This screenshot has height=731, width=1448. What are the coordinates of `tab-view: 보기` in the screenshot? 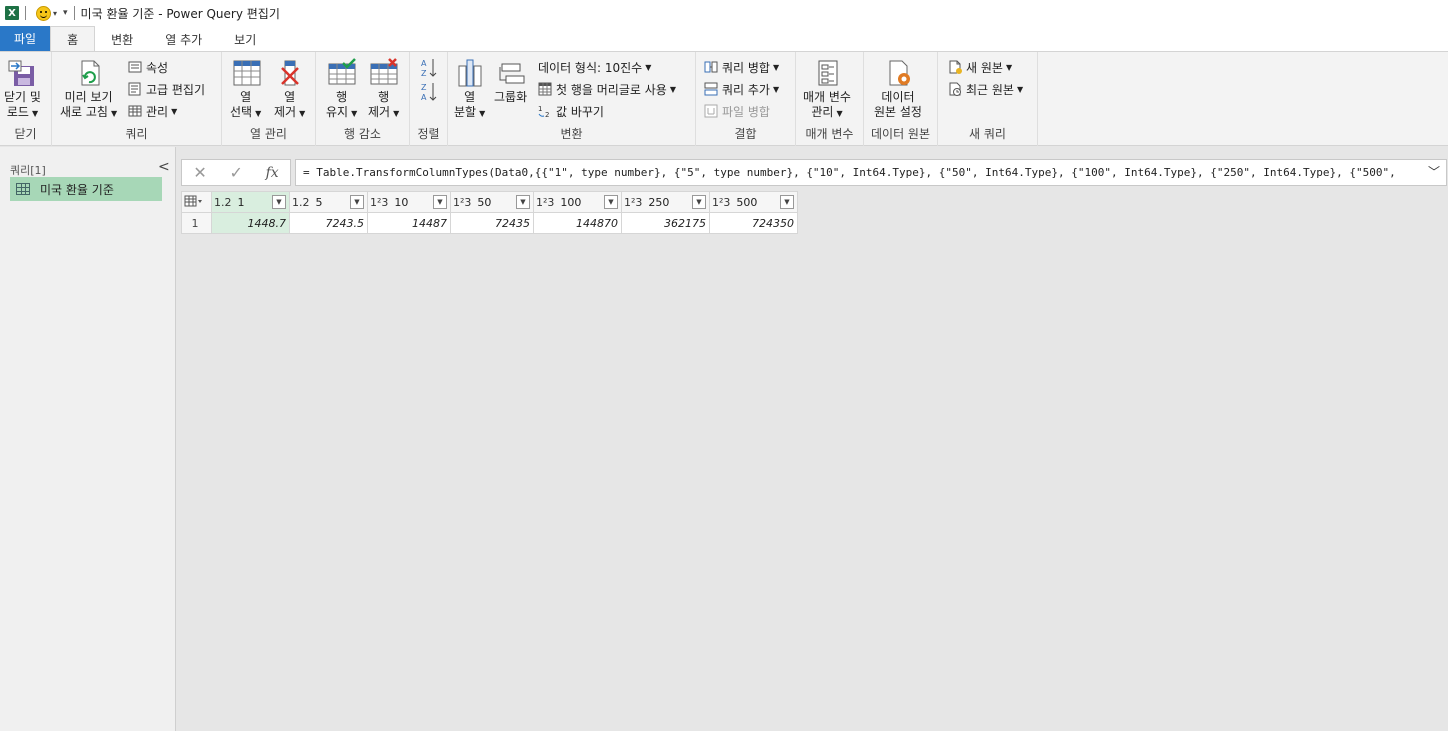 It's located at (245, 39).